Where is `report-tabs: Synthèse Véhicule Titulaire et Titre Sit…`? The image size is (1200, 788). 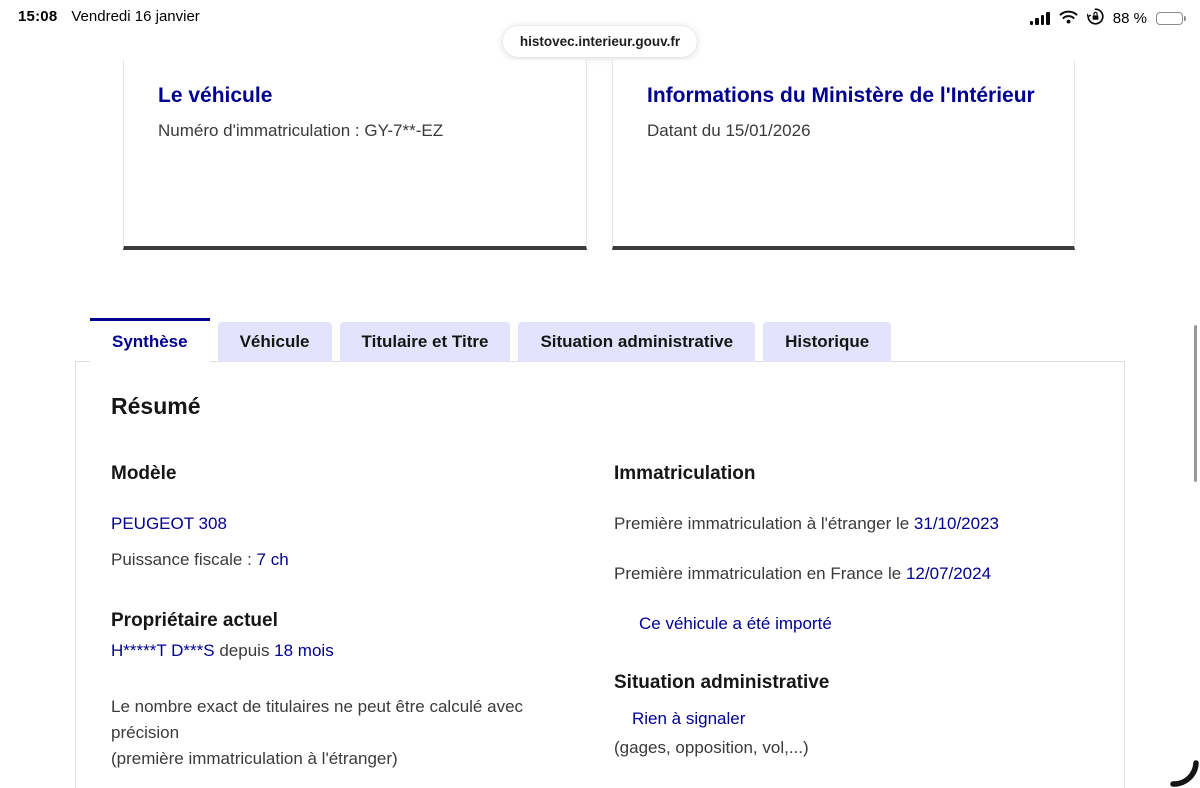 report-tabs: Synthèse Véhicule Titulaire et Titre Sit… is located at coordinates (491, 340).